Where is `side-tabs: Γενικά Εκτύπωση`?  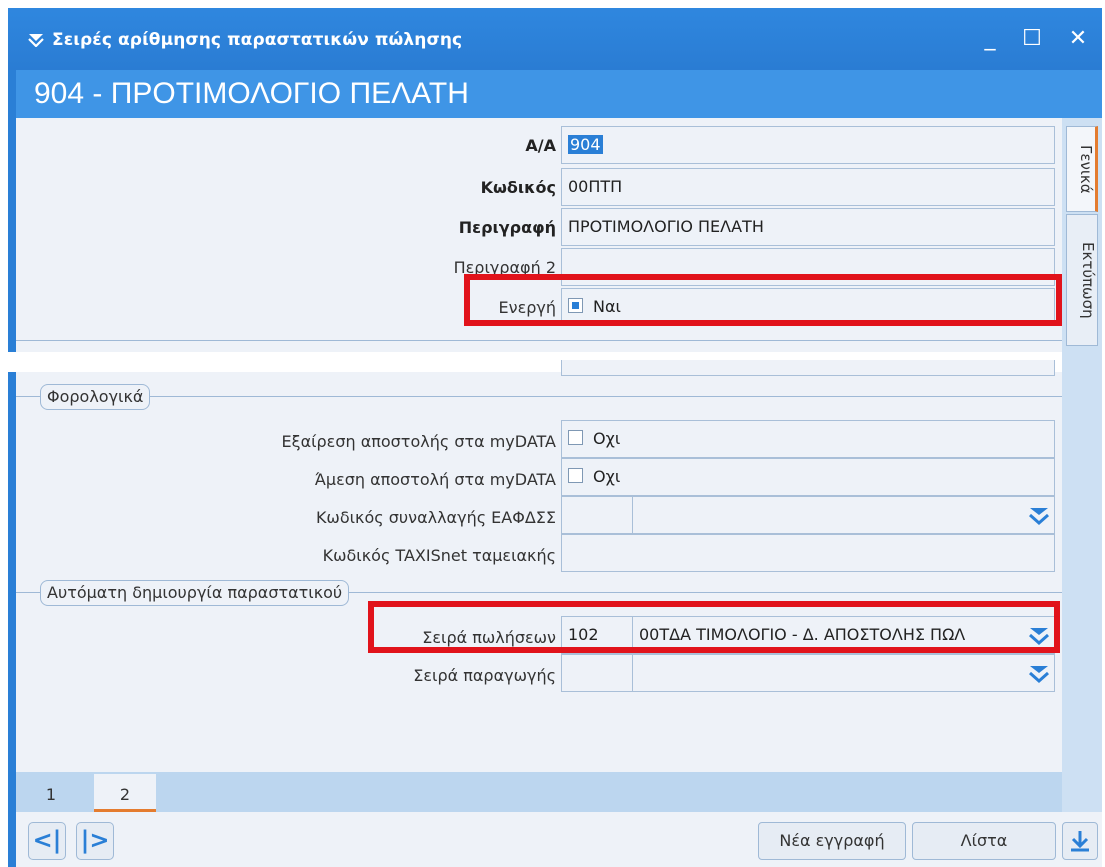
side-tabs: Γενικά Εκτύπωση is located at coordinates (1082, 470).